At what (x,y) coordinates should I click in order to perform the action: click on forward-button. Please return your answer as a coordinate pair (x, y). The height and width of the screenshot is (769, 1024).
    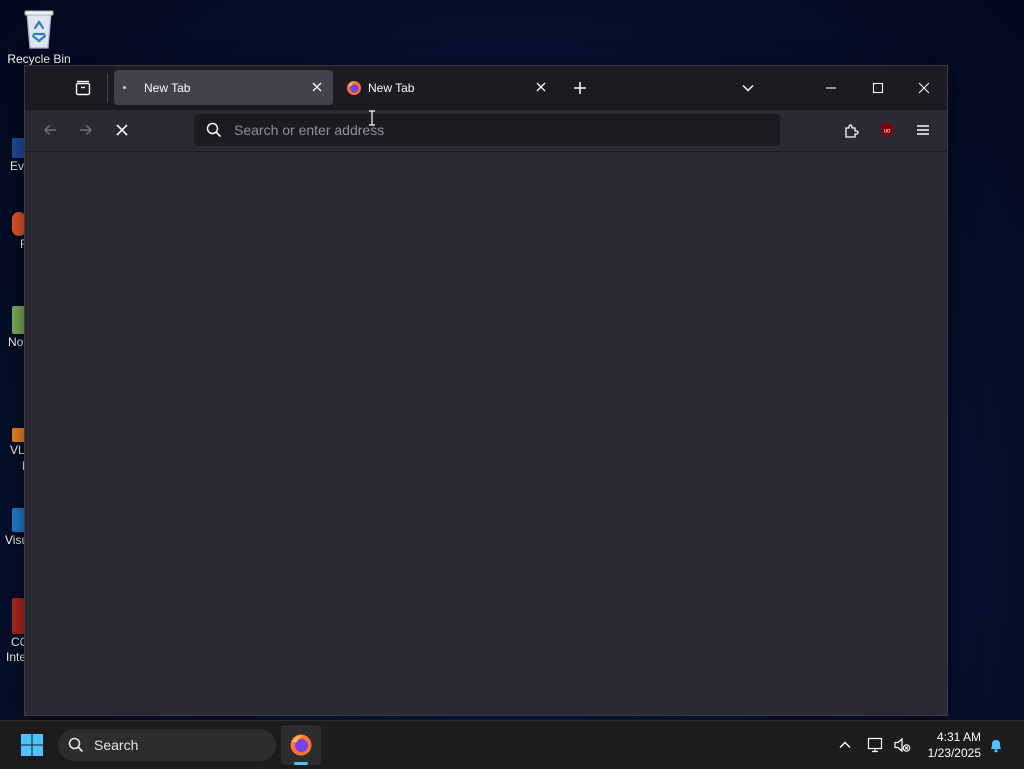
    Looking at the image, I should click on (86, 130).